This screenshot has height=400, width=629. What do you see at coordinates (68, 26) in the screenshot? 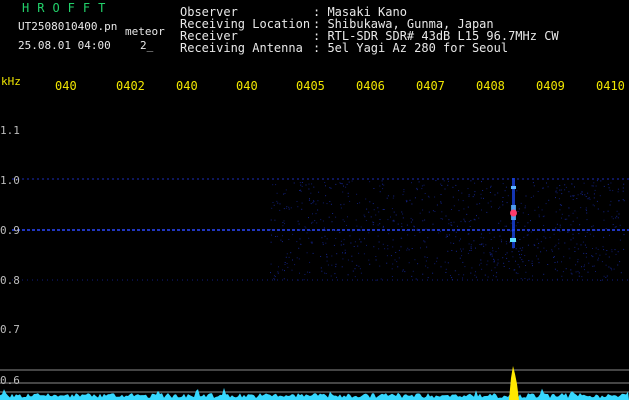
I see `file-name: UT2508010400.pn` at bounding box center [68, 26].